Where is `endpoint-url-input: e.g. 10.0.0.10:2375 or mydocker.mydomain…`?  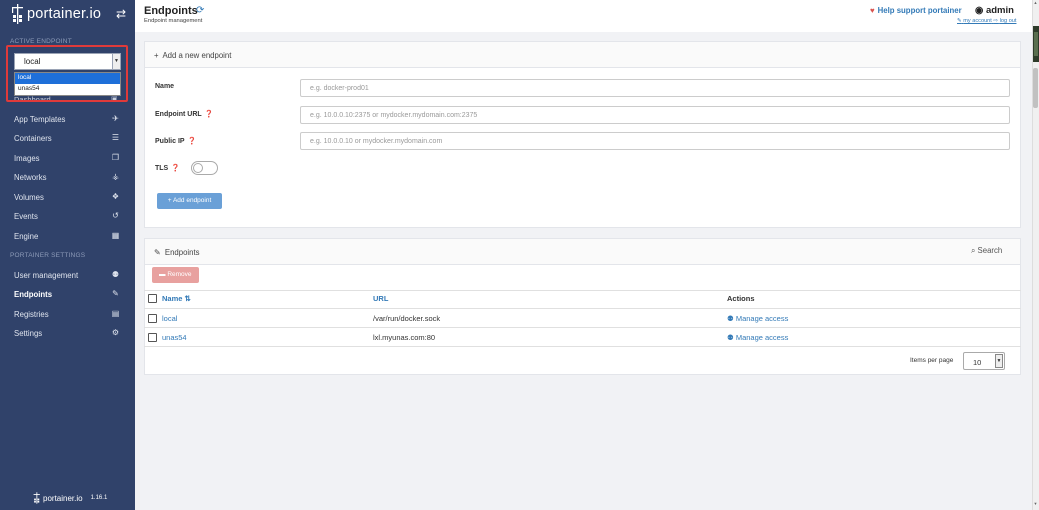
endpoint-url-input: e.g. 10.0.0.10:2375 or mydocker.mydomain… is located at coordinates (655, 115).